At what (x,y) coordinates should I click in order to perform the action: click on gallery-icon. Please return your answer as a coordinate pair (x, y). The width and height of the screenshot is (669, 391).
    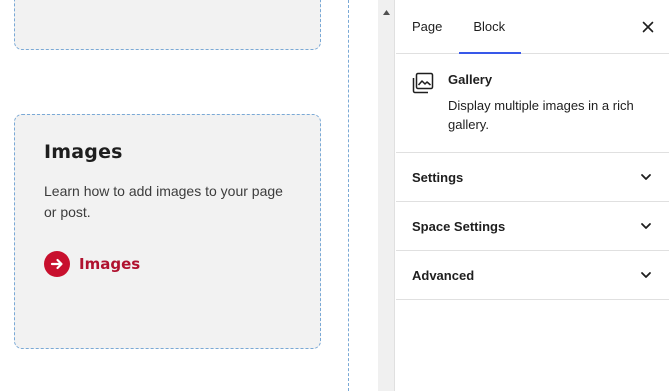
    Looking at the image, I should click on (423, 83).